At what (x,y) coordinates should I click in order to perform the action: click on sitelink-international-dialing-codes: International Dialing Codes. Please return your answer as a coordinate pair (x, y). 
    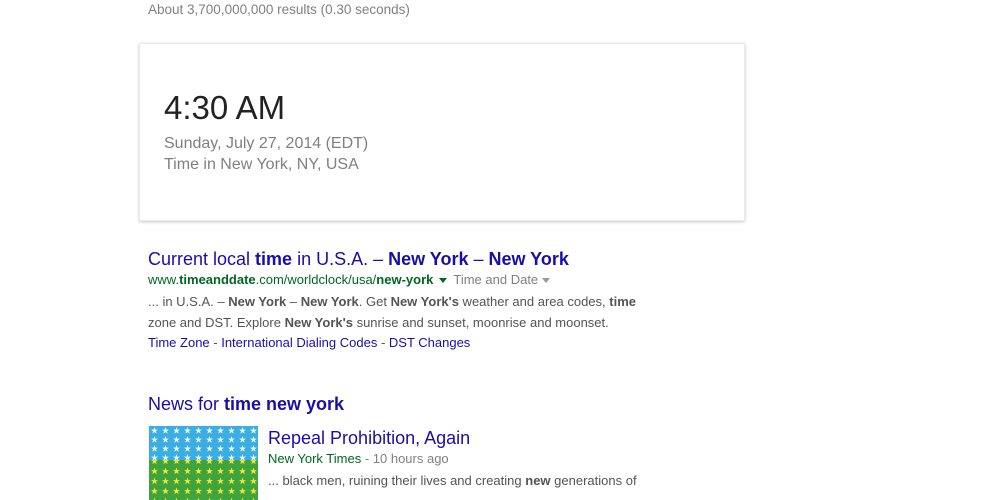
    Looking at the image, I should click on (299, 342).